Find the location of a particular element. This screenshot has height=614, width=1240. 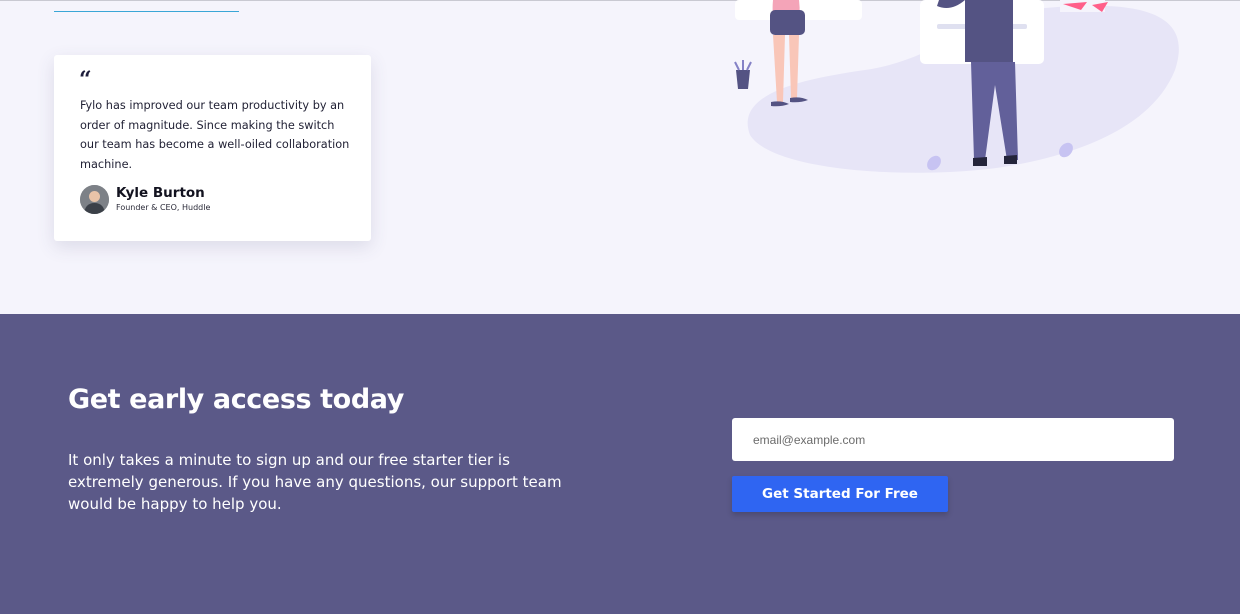

email-input is located at coordinates (953, 439).